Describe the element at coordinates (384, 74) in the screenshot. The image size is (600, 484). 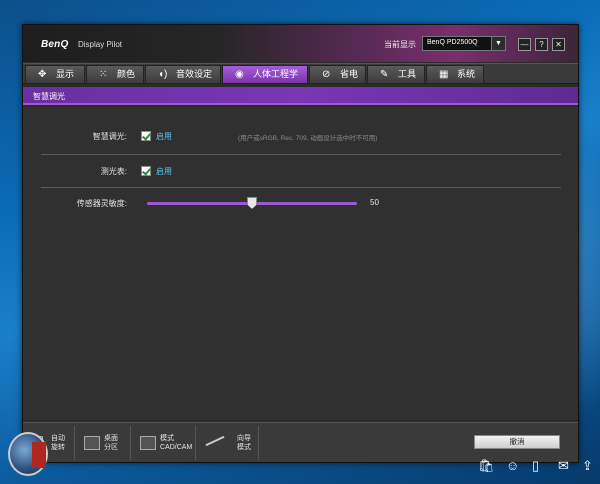
I see `wrench-icon: ✎` at that location.